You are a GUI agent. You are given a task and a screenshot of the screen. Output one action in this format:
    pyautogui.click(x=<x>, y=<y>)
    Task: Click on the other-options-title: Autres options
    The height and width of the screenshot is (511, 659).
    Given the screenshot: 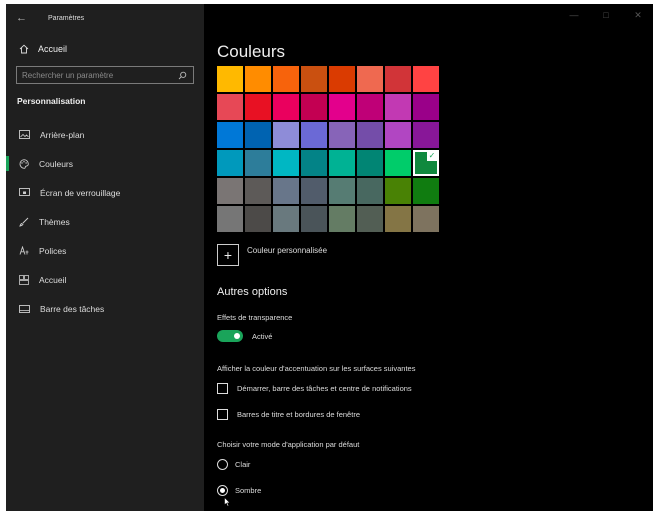 What is the action you would take?
    pyautogui.click(x=252, y=292)
    